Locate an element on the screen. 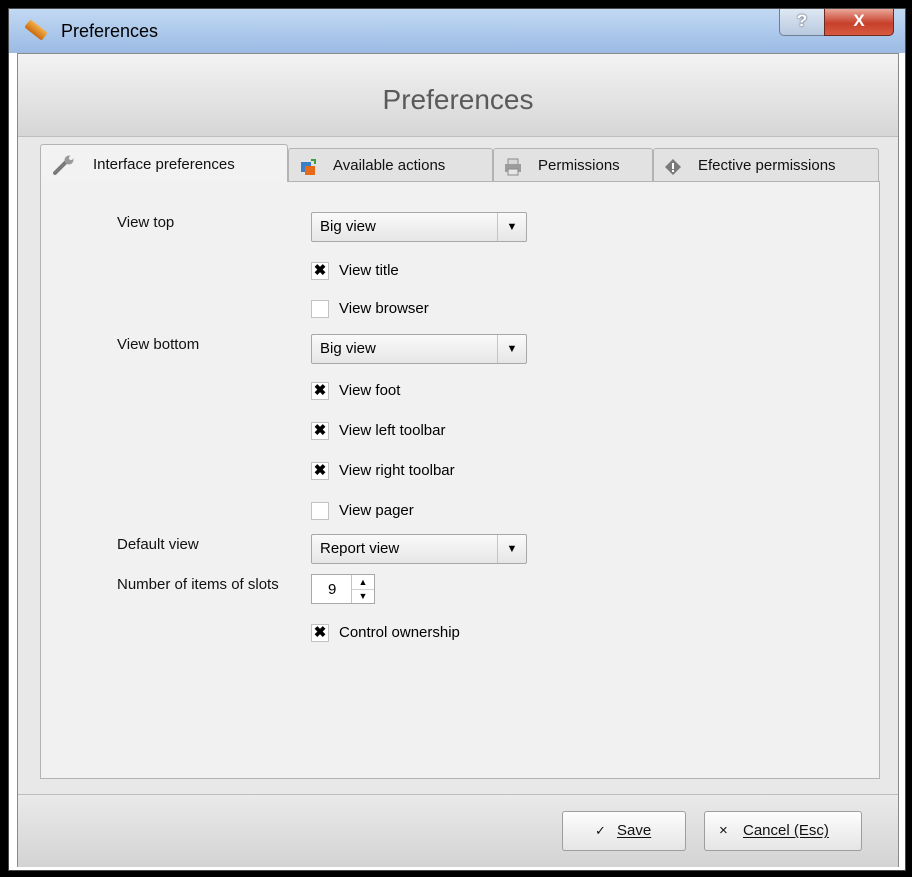  dialog-footer: ✓ Save × Cancel (Esc) is located at coordinates (458, 830).